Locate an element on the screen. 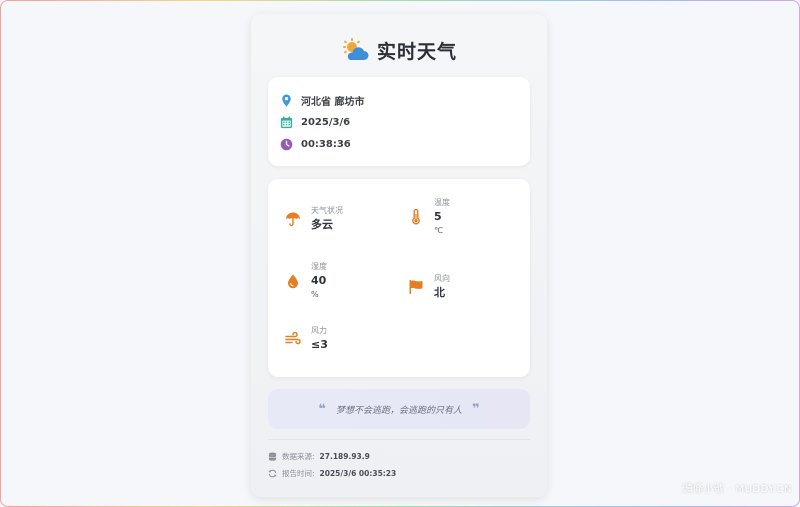 This screenshot has height=507, width=800. quote-text: 梦想不会逃跑，会逃跑的只有人 is located at coordinates (398, 410).